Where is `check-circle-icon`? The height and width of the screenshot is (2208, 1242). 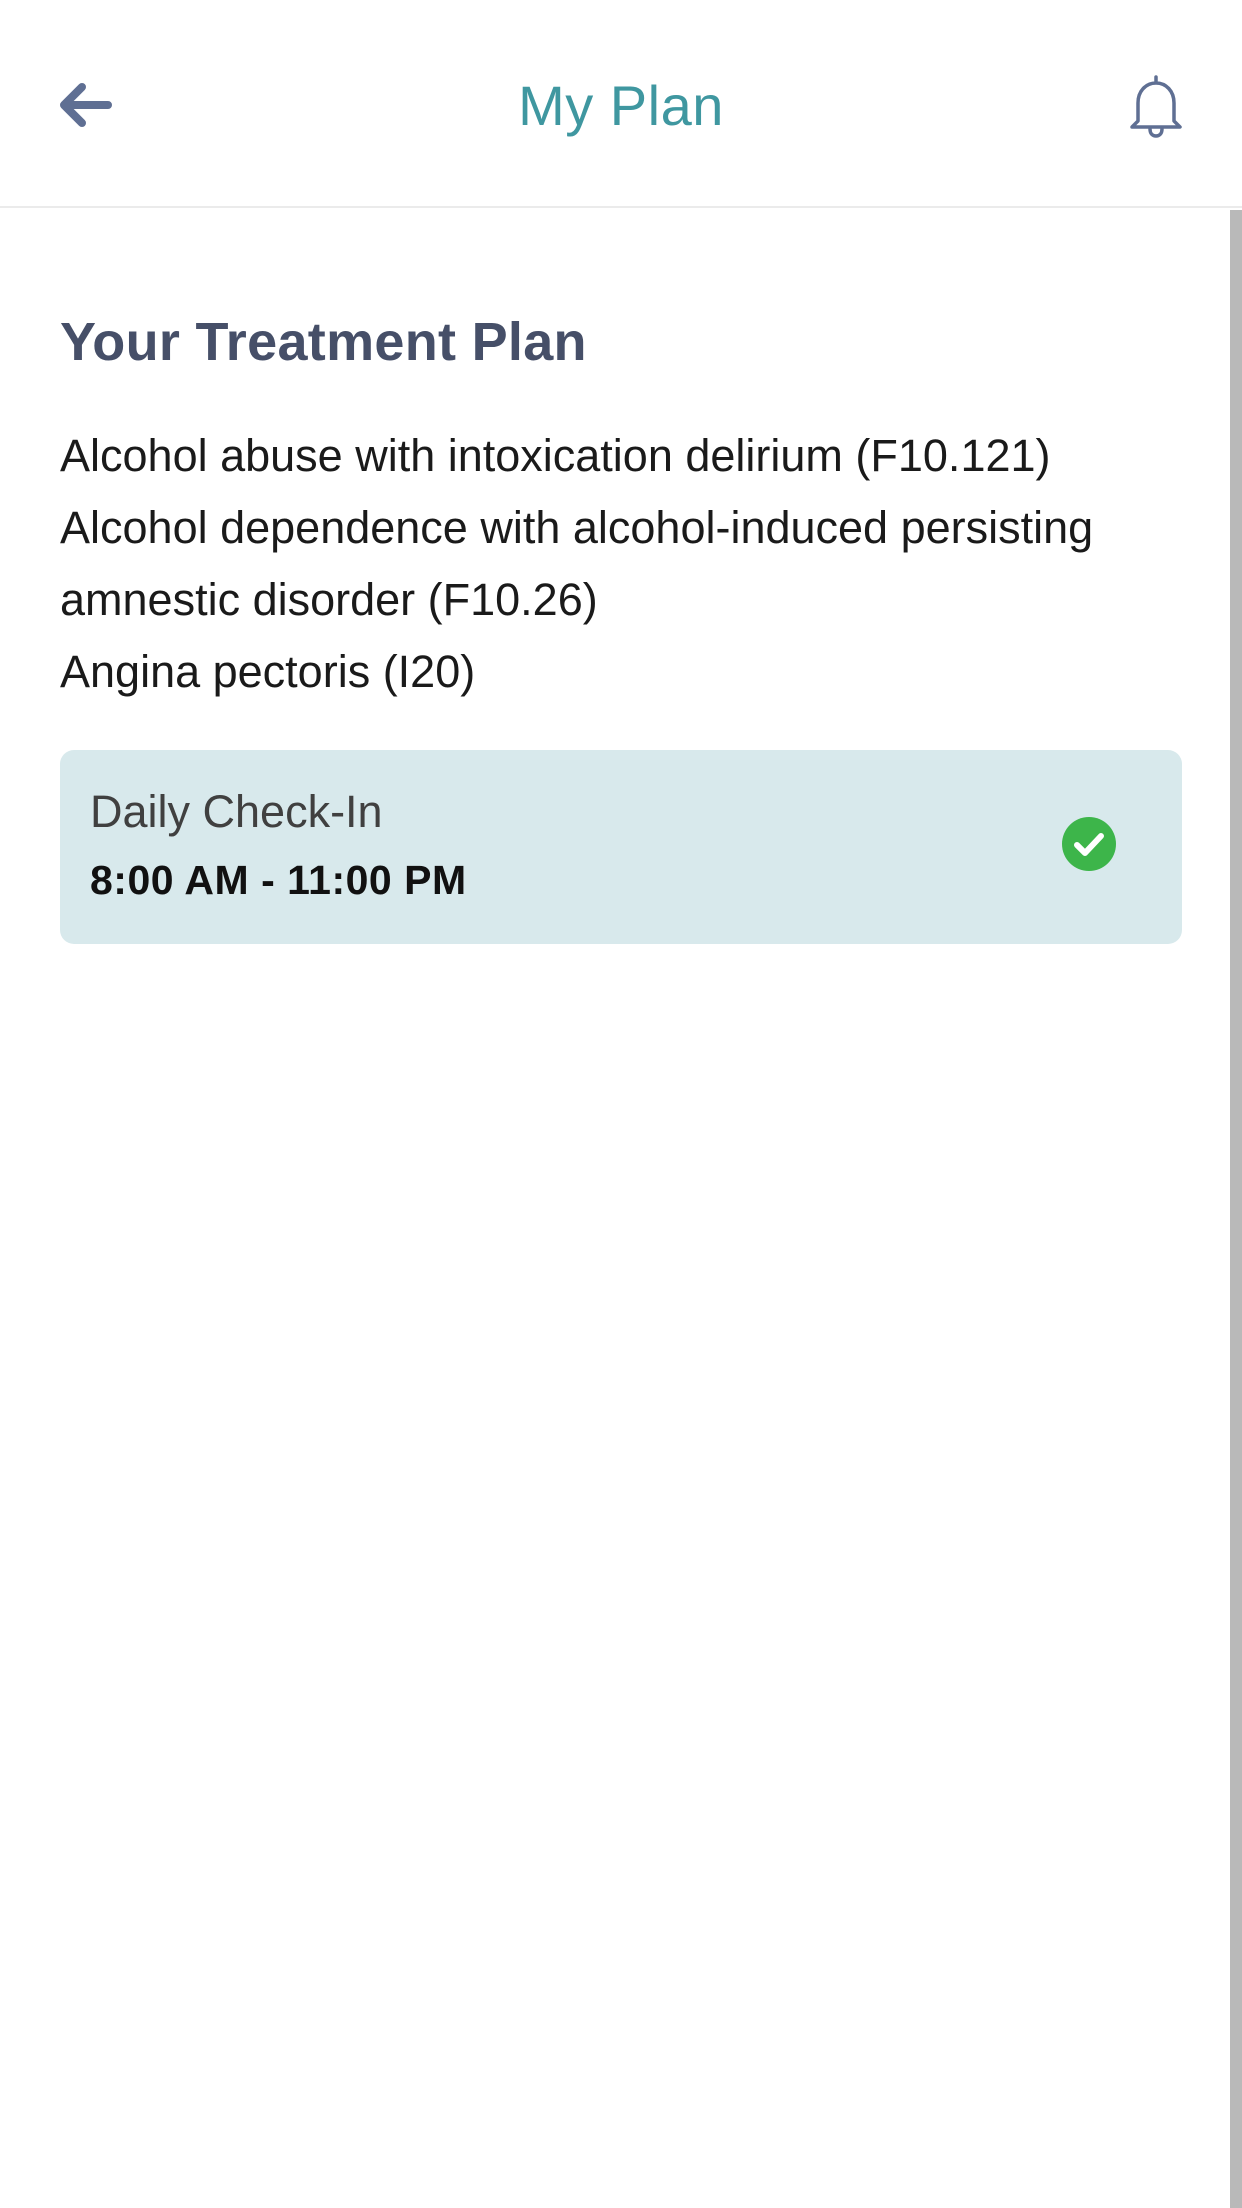
check-circle-icon is located at coordinates (1089, 844).